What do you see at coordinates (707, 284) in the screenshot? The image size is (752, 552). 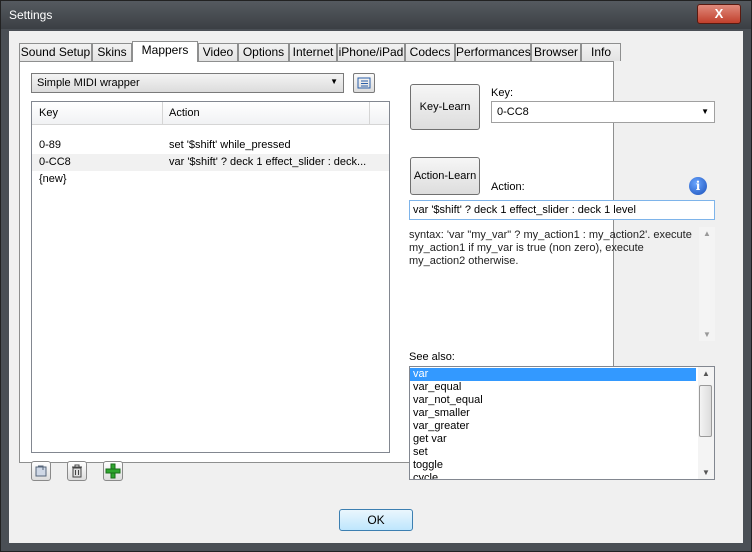 I see `help-scrollbar: ▲ ▼` at bounding box center [707, 284].